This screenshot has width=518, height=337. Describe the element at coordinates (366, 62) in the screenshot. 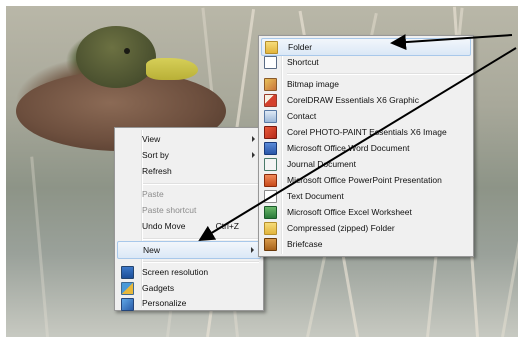

I see `submenu-item-shortcut: Shortcut` at that location.